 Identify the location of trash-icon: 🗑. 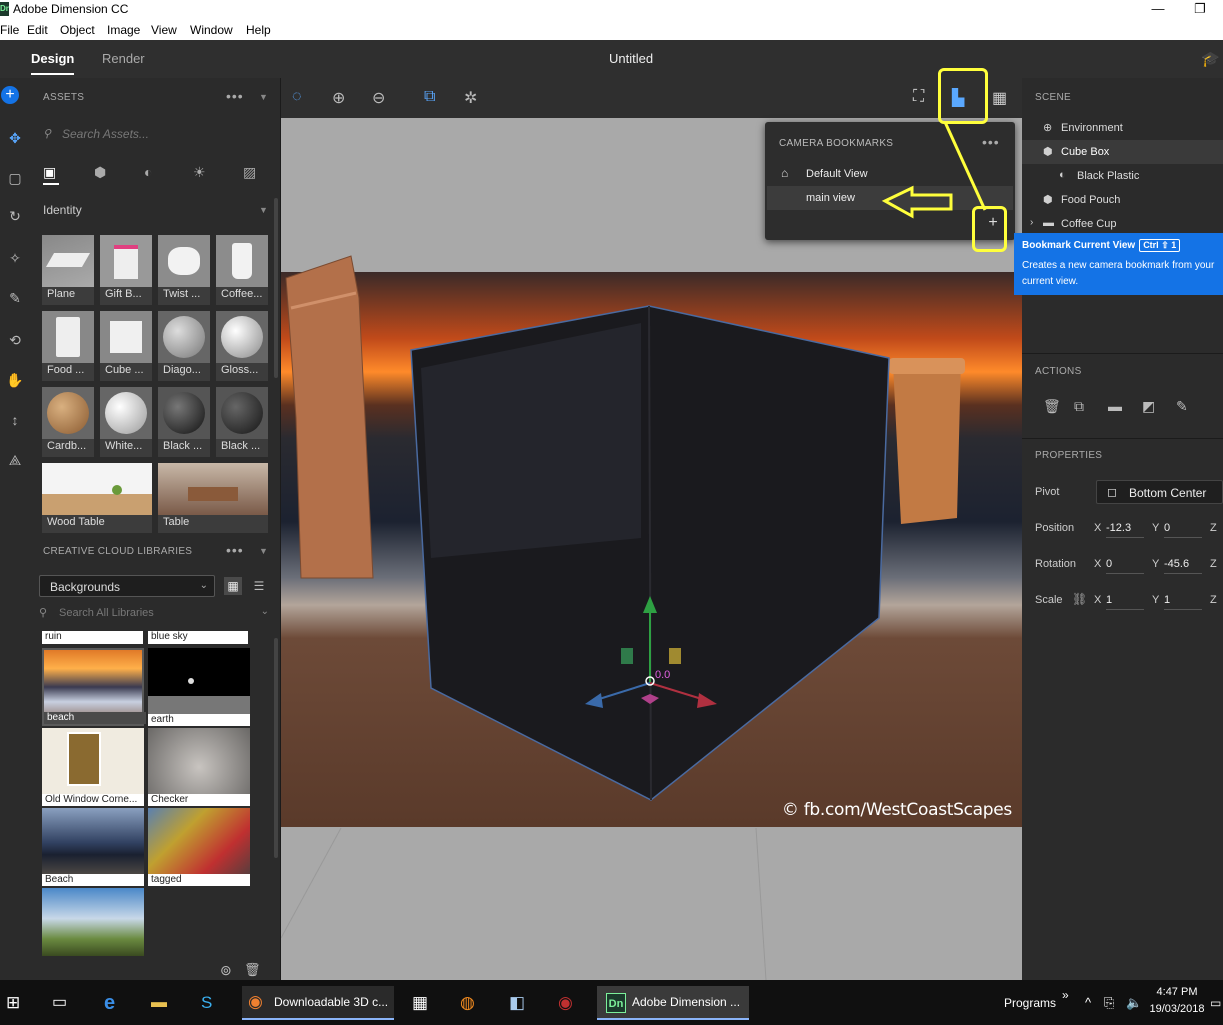
(252, 970).